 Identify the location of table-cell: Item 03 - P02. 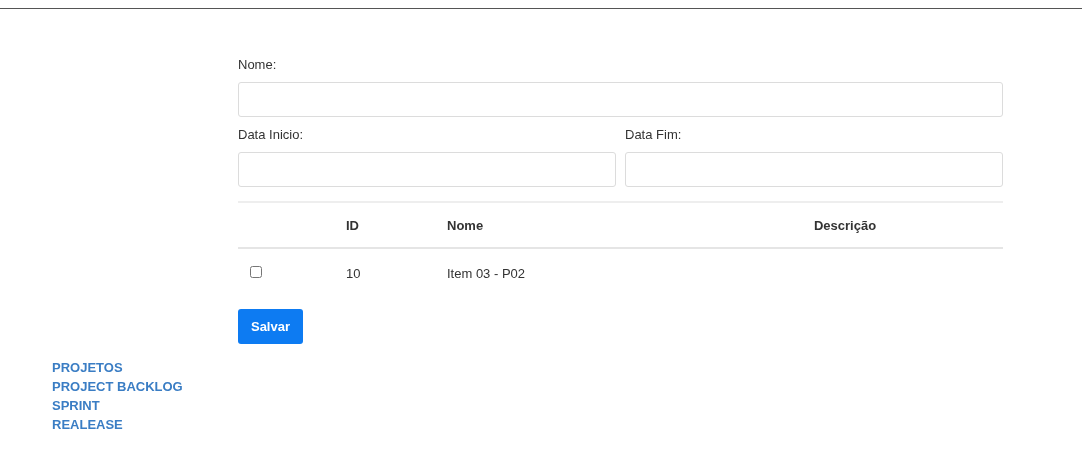
(486, 273).